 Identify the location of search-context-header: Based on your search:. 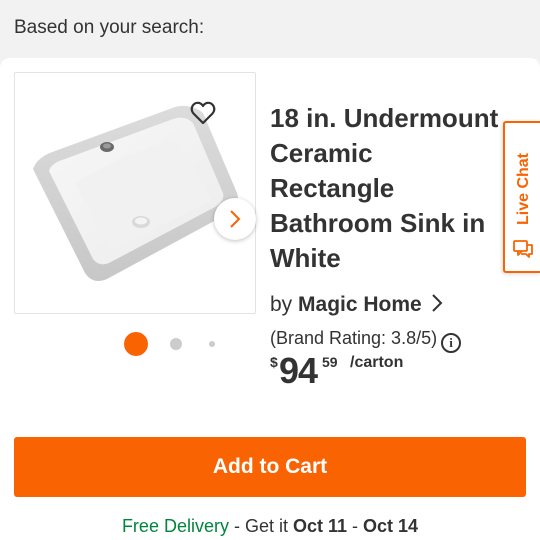
(270, 29).